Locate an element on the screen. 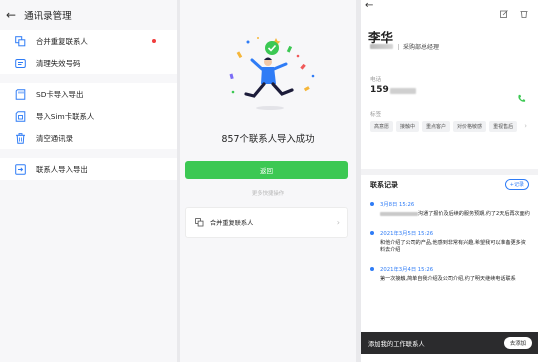 Image resolution: width=538 pixels, height=362 pixels. import-export-icon is located at coordinates (20, 169).